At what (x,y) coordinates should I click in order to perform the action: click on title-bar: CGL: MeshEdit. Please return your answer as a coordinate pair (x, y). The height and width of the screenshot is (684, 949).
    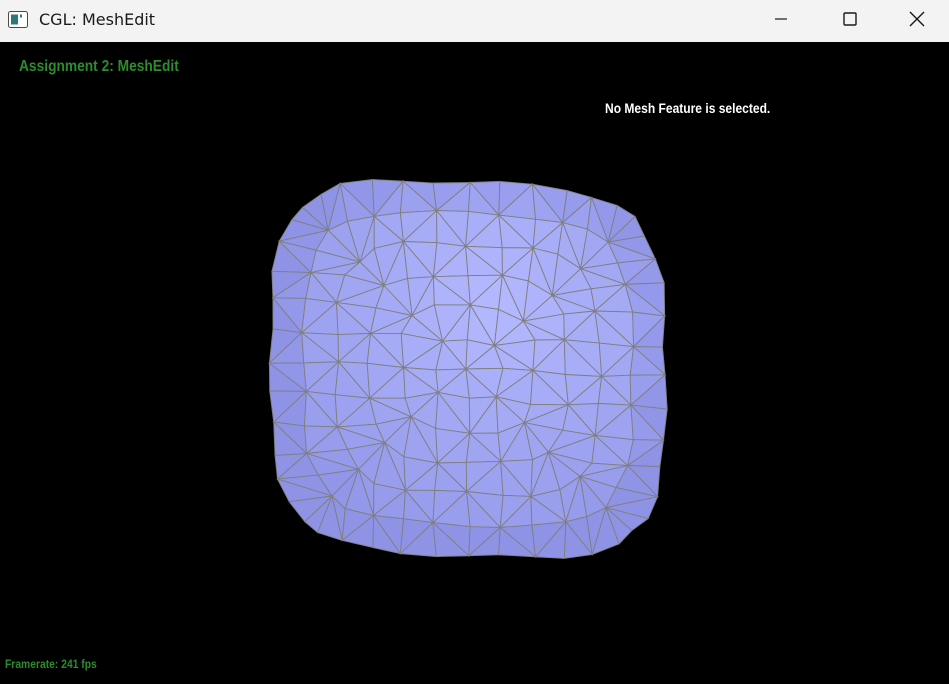
    Looking at the image, I should click on (474, 21).